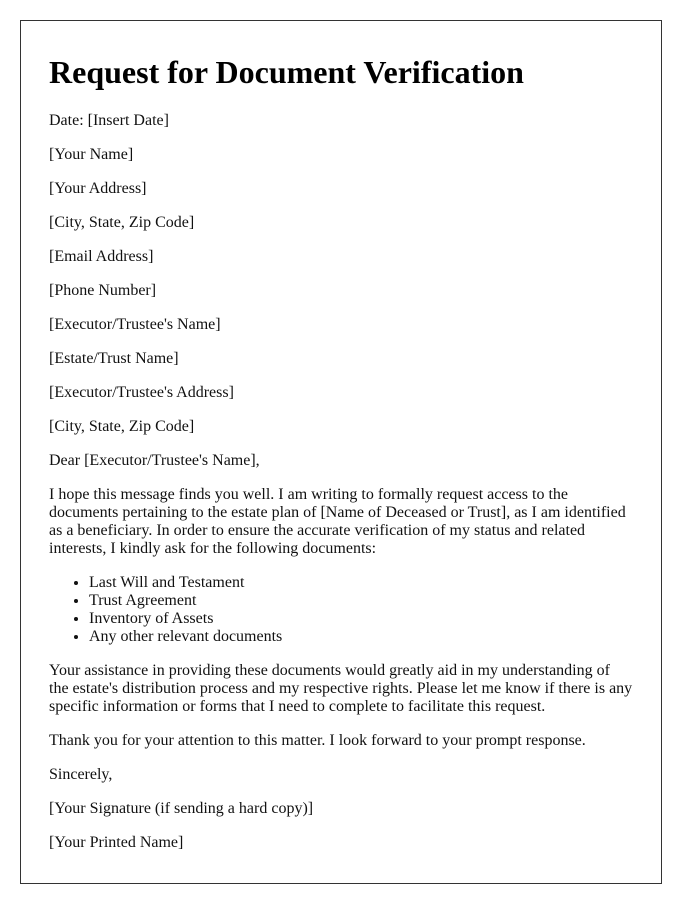 Image resolution: width=700 pixels, height=900 pixels. What do you see at coordinates (91, 154) in the screenshot?
I see `sender-name: [Your Name]` at bounding box center [91, 154].